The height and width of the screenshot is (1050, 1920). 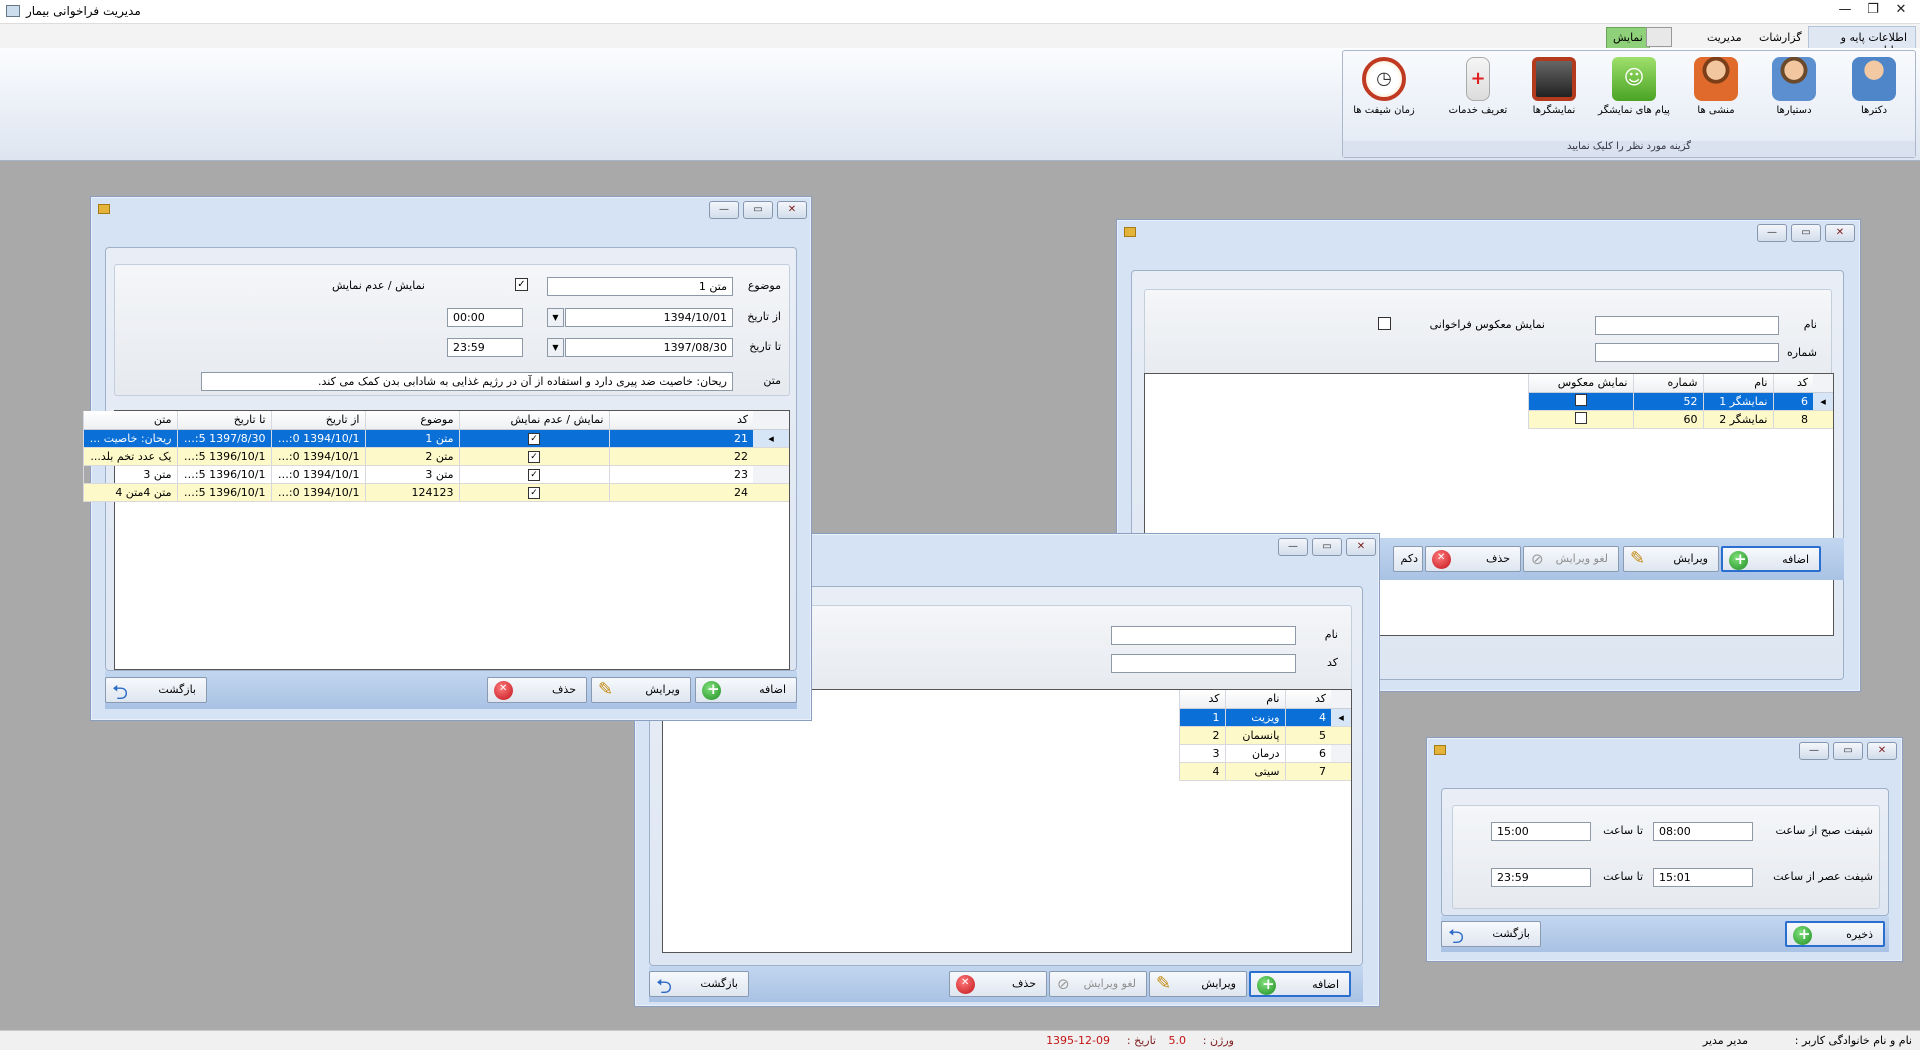 I want to click on add-icon, so click(x=1738, y=560).